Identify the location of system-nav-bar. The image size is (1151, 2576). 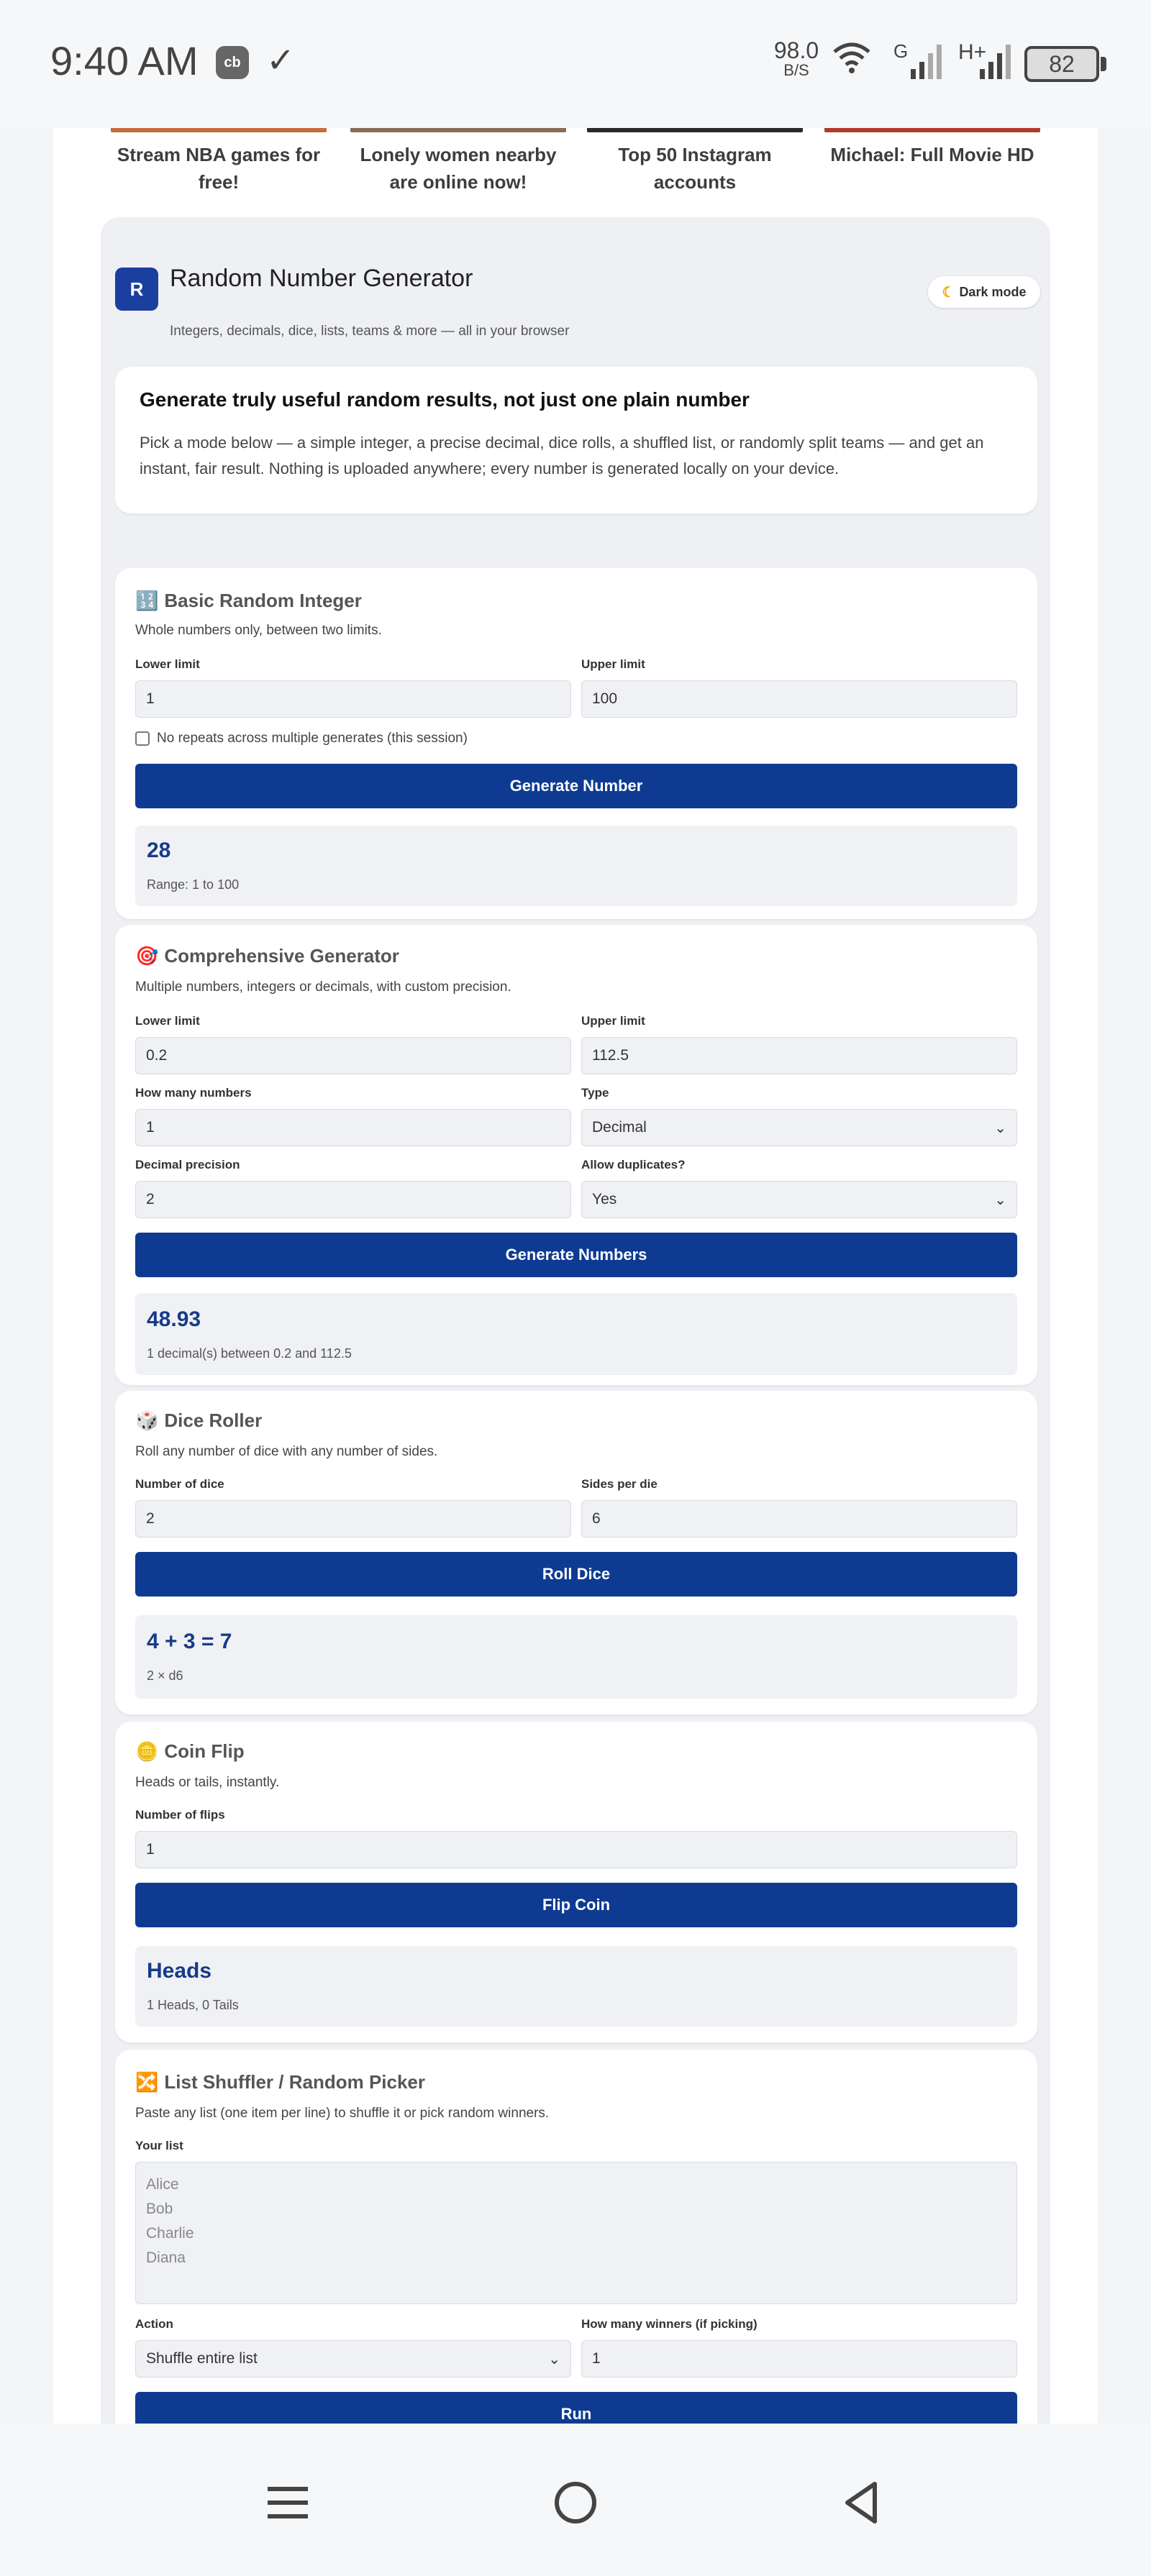
(575, 2500).